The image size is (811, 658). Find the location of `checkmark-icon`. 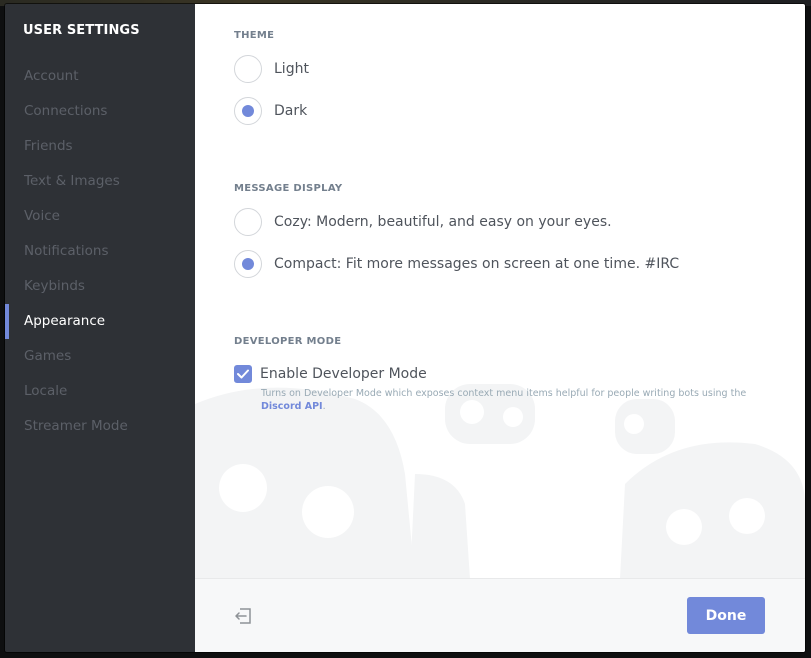

checkmark-icon is located at coordinates (243, 374).